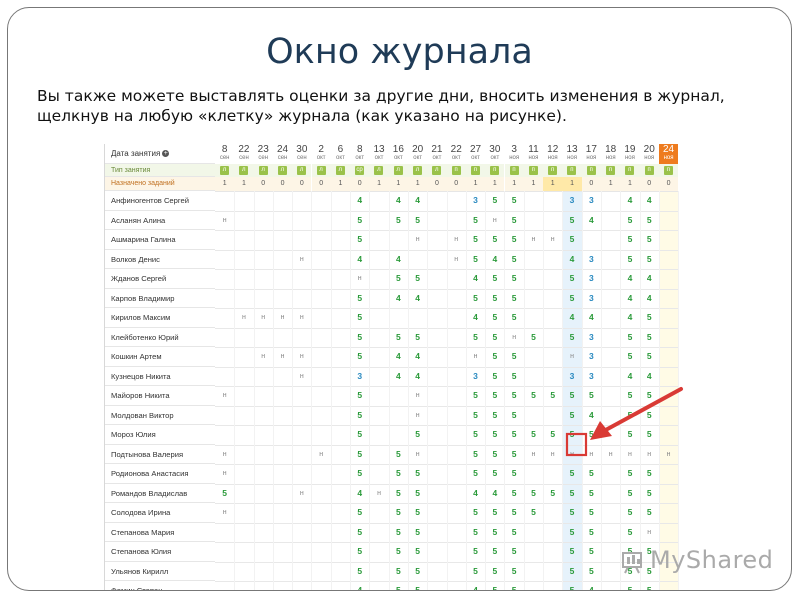 The image size is (800, 600). I want to click on date-header-22: 20 ноя, so click(649, 154).